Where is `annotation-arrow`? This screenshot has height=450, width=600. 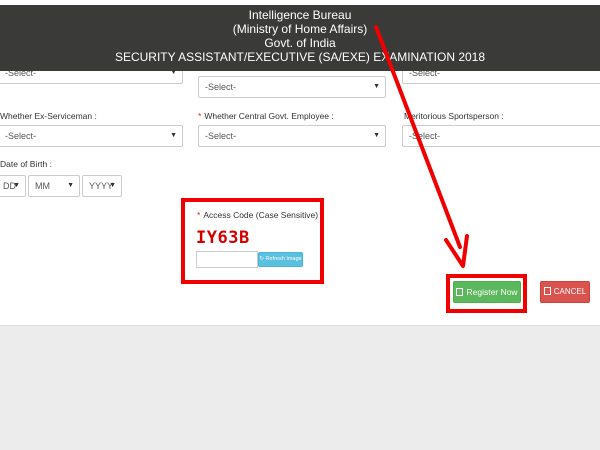 annotation-arrow is located at coordinates (421, 146).